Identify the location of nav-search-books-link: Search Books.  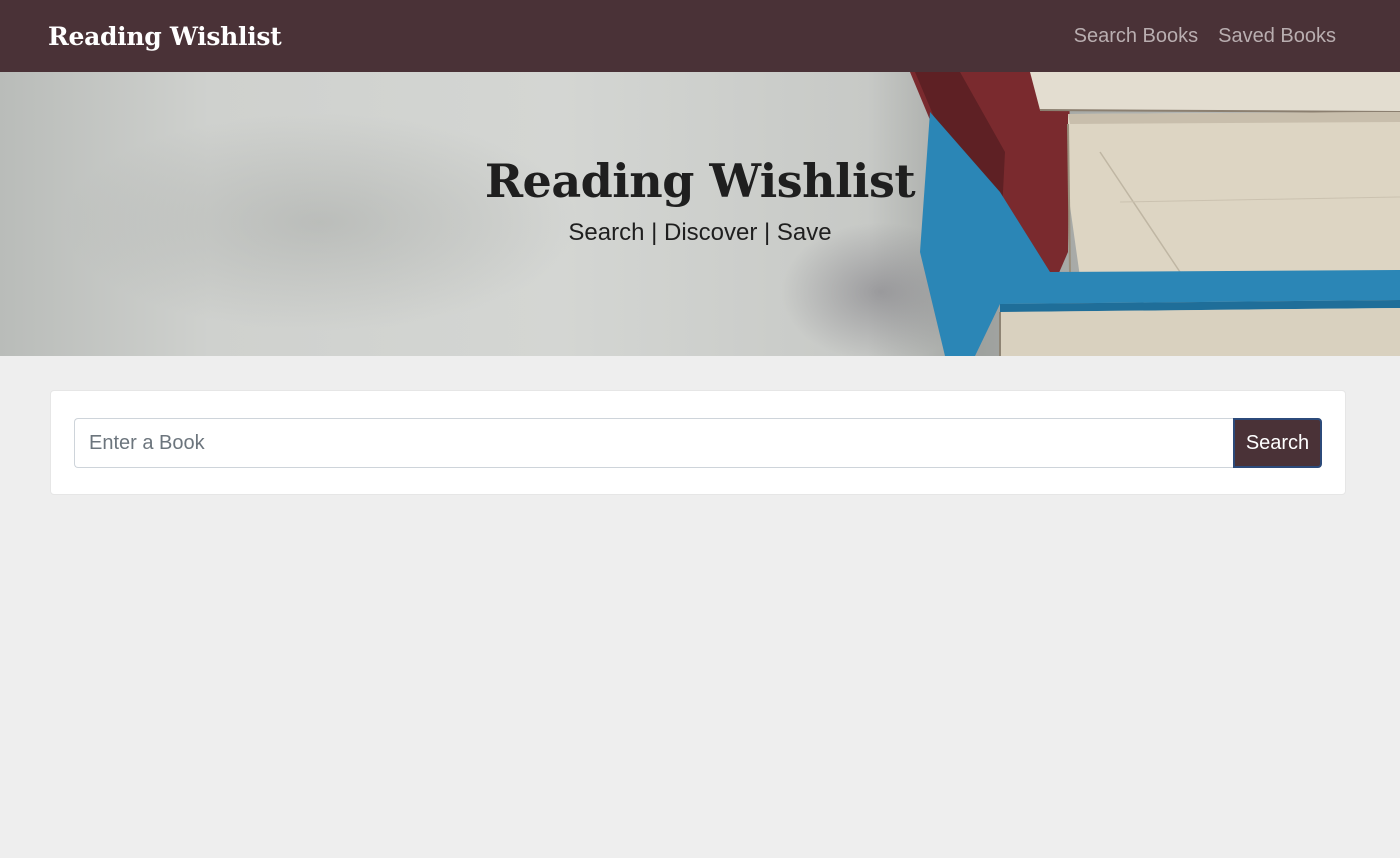
(1136, 36).